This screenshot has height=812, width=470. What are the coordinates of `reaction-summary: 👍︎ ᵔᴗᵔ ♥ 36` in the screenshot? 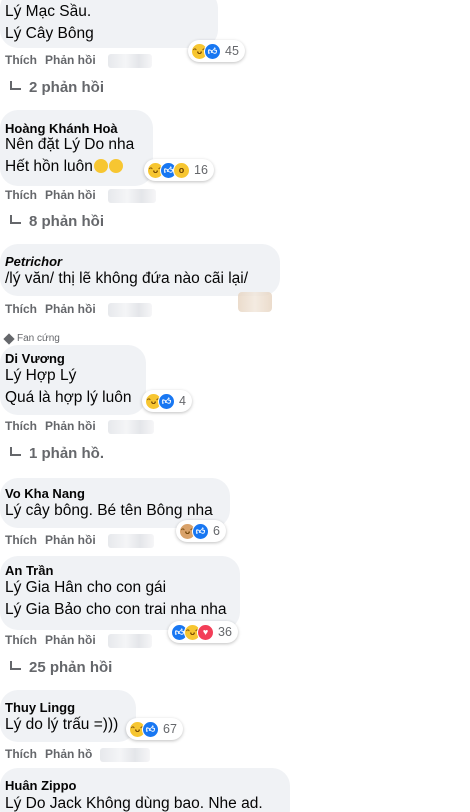 It's located at (203, 632).